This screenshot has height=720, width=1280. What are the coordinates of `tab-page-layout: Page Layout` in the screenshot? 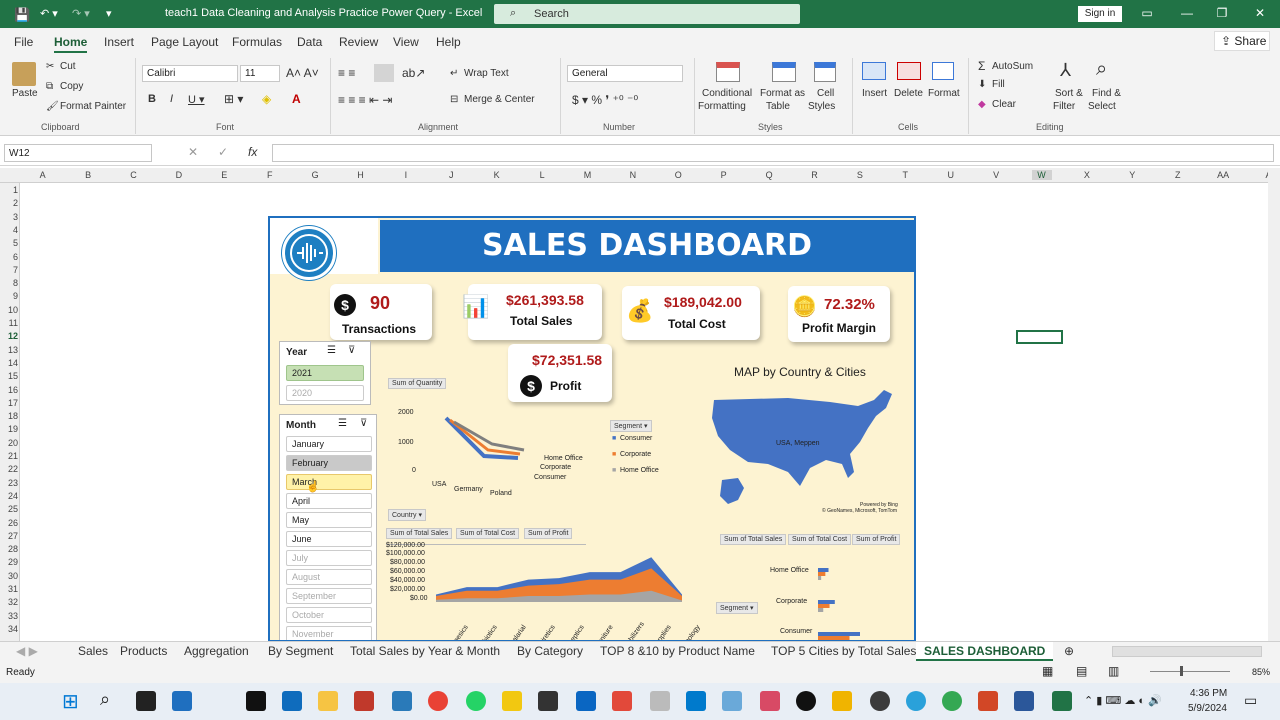 It's located at (184, 42).